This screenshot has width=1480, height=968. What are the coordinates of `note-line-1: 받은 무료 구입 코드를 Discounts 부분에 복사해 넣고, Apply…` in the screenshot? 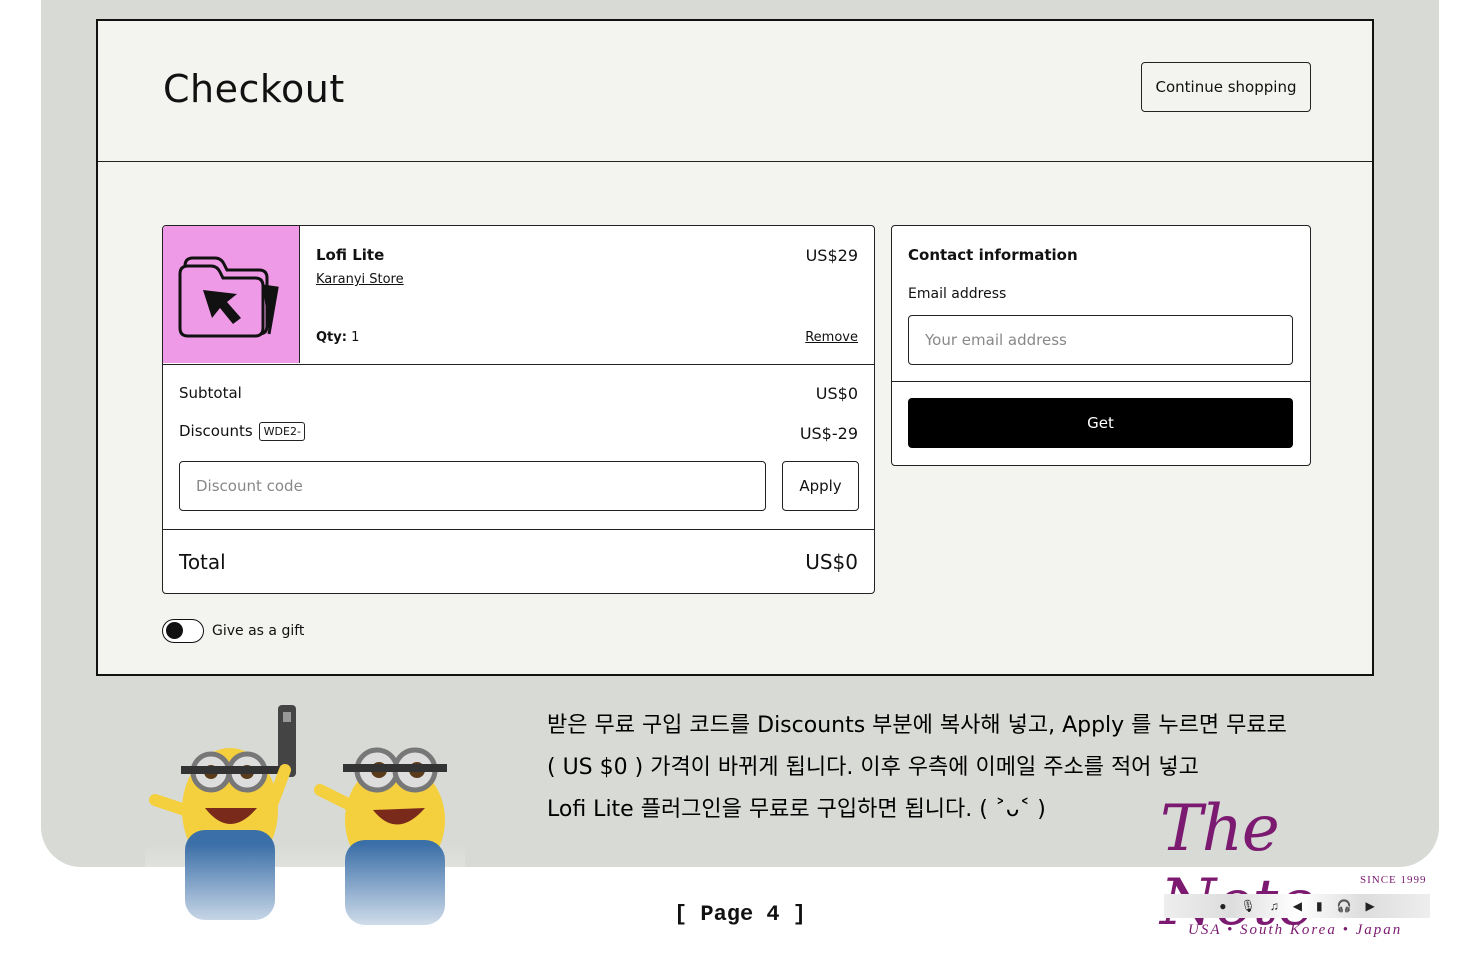 It's located at (917, 725).